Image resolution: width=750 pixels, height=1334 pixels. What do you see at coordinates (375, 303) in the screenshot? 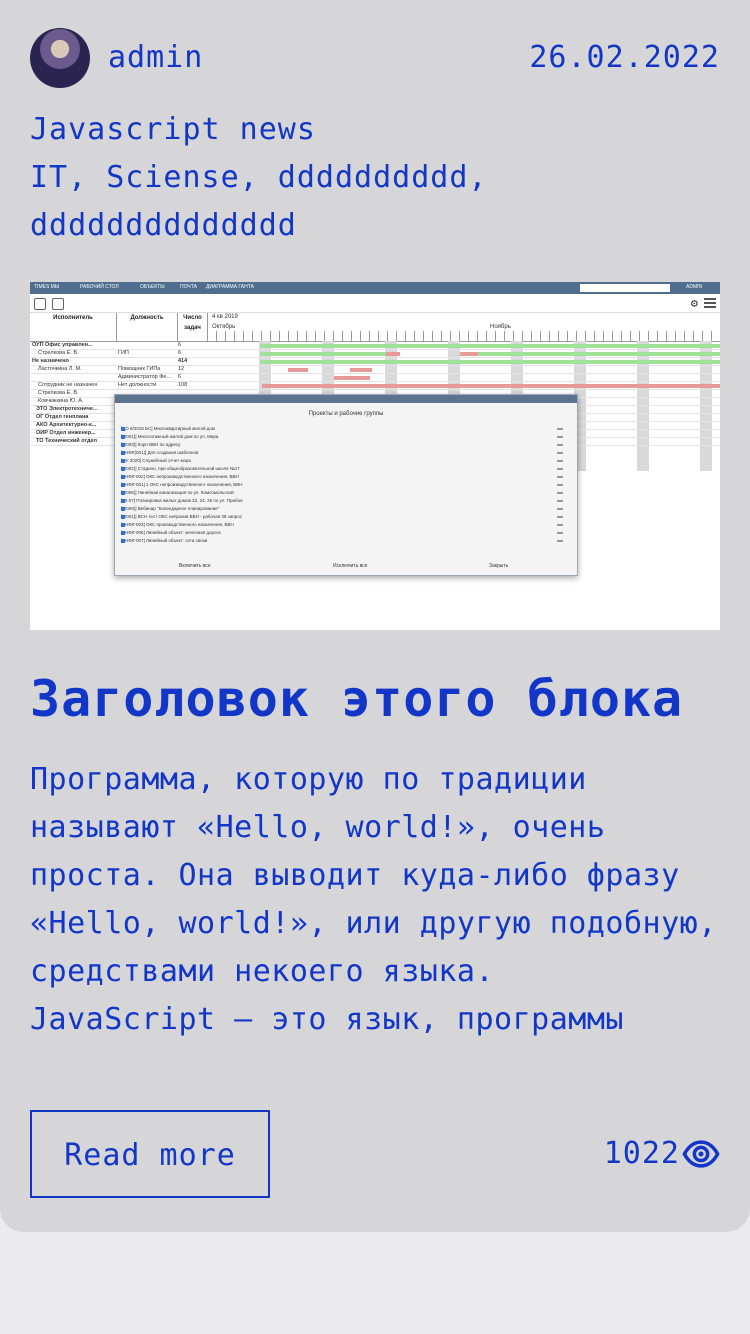
I see `image-toolbar: ⚙` at bounding box center [375, 303].